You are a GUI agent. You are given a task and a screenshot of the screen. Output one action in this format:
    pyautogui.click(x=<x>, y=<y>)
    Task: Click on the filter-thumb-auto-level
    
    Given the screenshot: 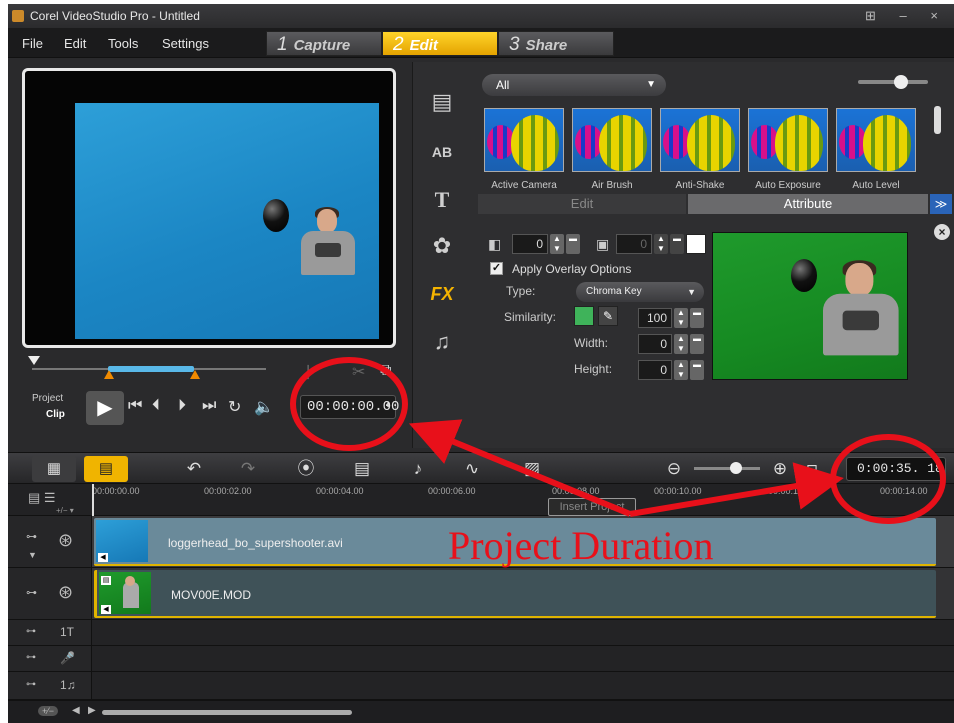 What is the action you would take?
    pyautogui.click(x=876, y=140)
    